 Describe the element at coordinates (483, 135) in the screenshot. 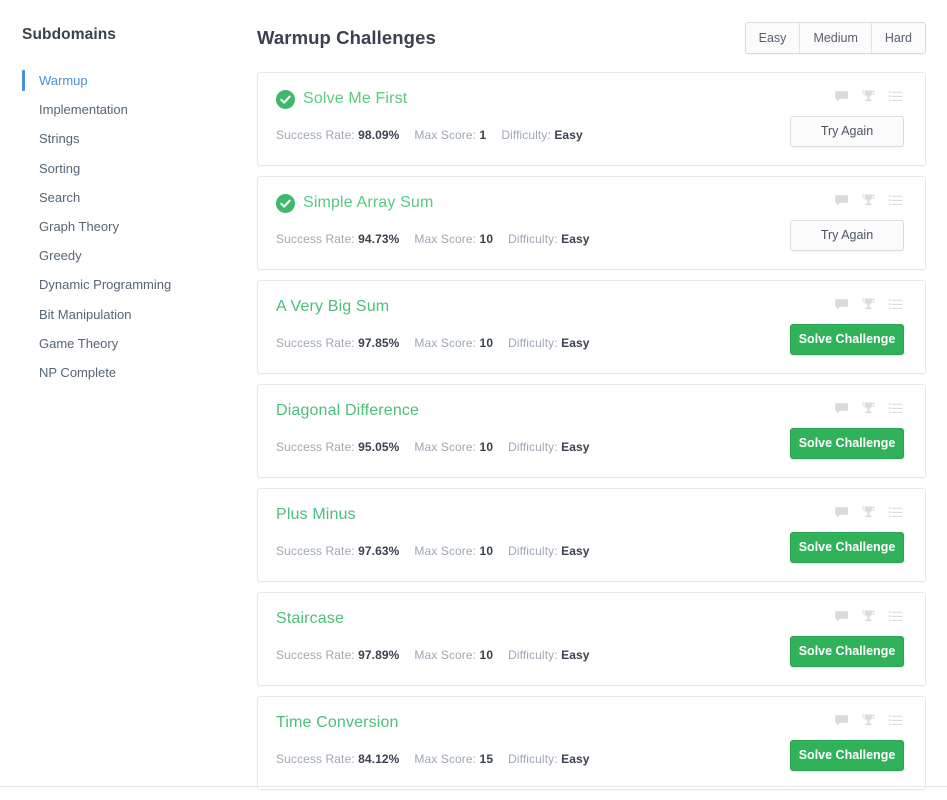

I see `max-score-value: 1` at that location.